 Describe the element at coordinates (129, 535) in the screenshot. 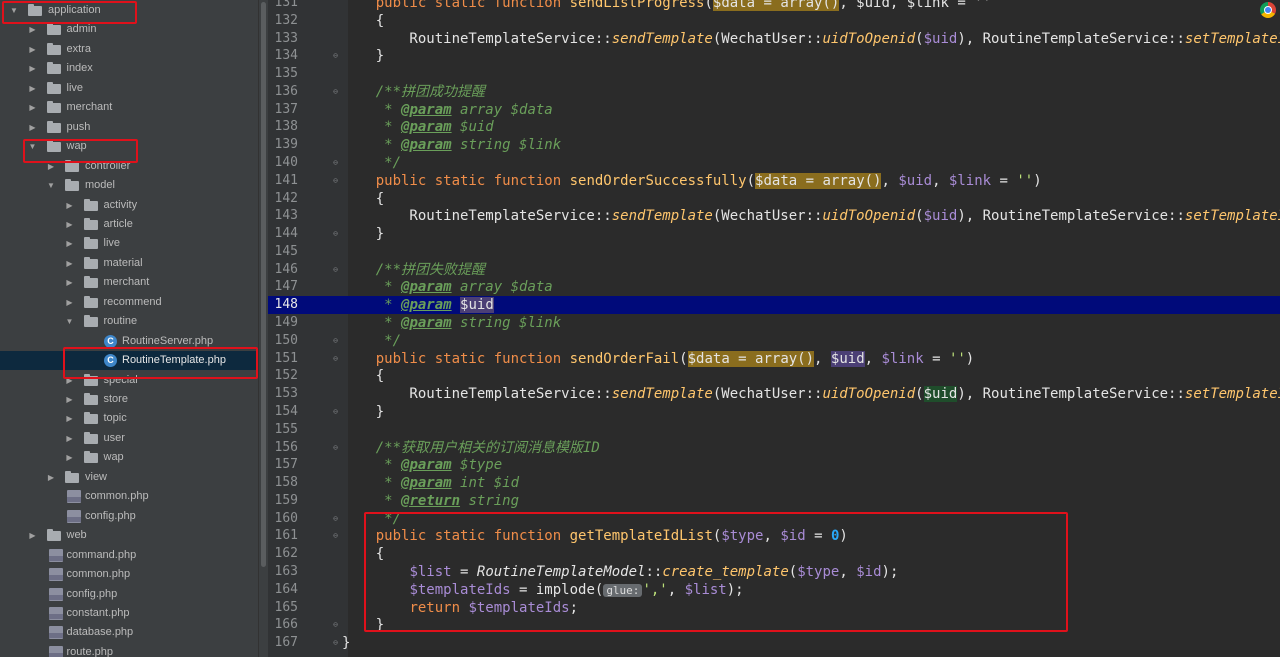

I see `tree-folder-web: ▶ web` at that location.